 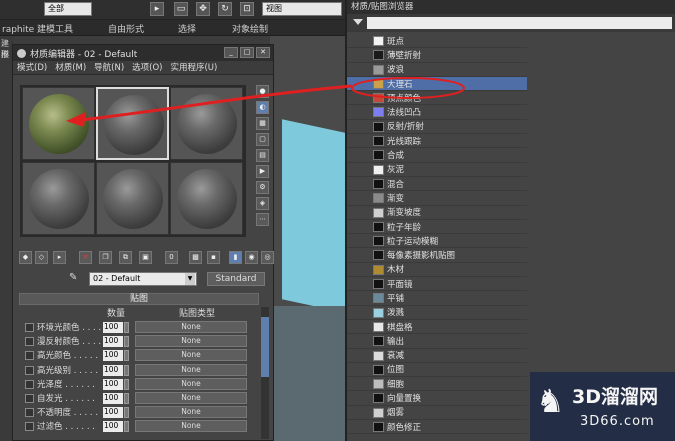 What do you see at coordinates (615, 397) in the screenshot?
I see `watermark-main: 3D溜溜网` at bounding box center [615, 397].